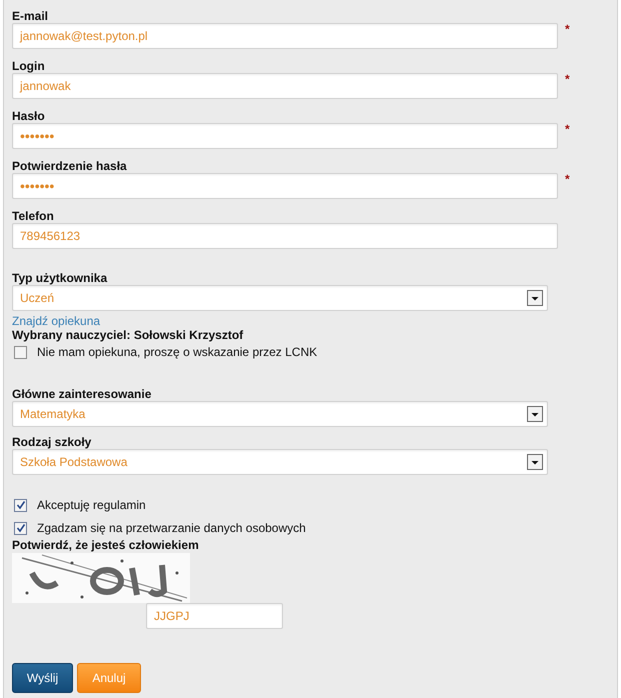 This screenshot has width=621, height=698. What do you see at coordinates (171, 528) in the screenshot?
I see `checkbox-label: Zgadzam się na przetwarzanie danych osobowych` at bounding box center [171, 528].